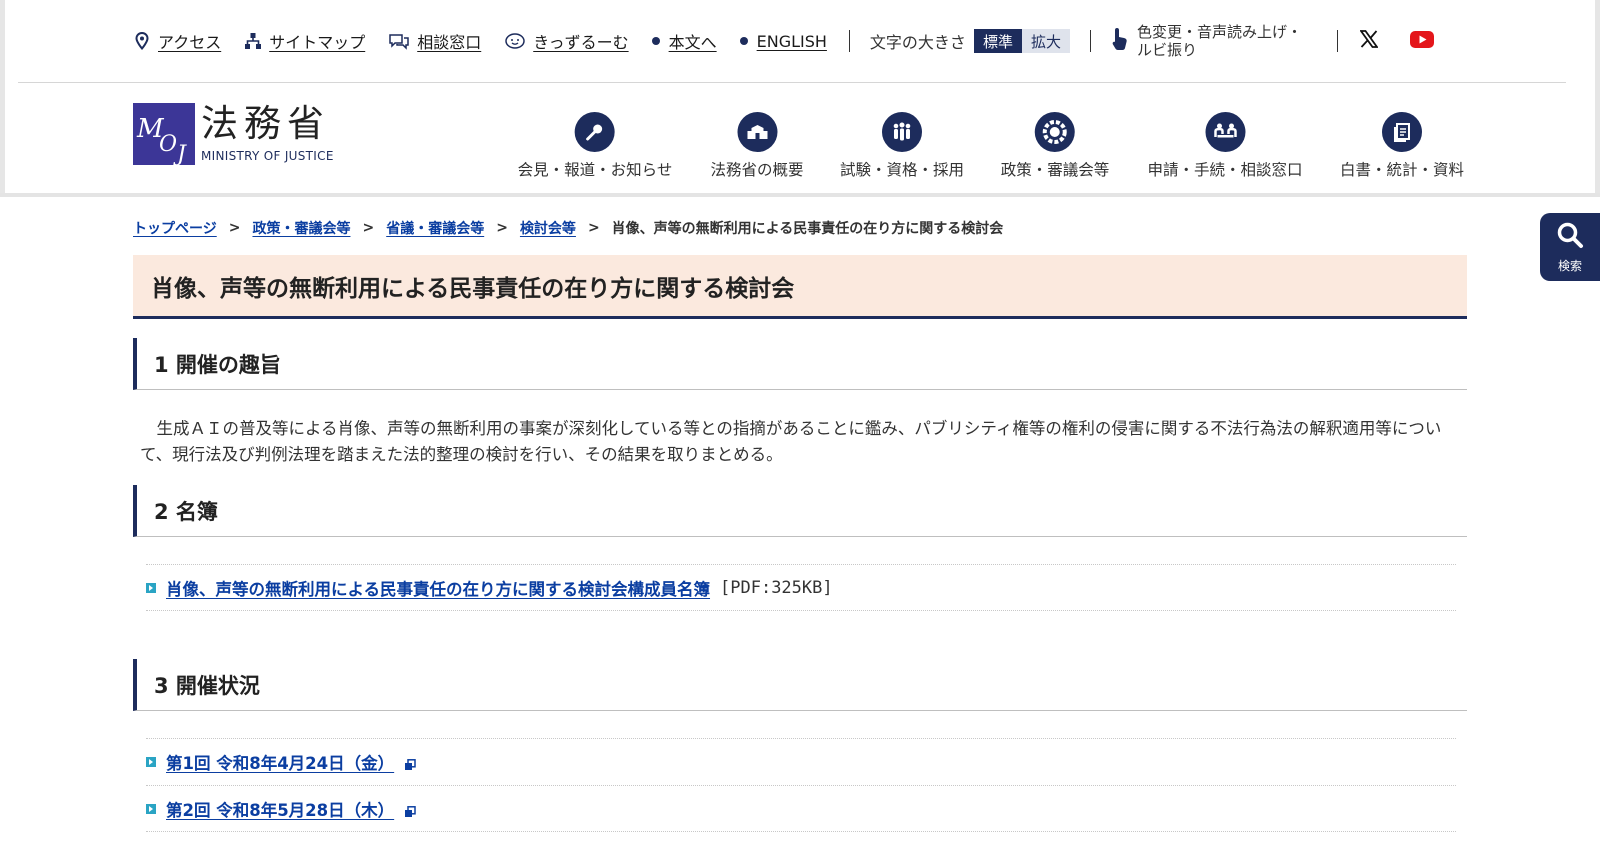 The width and height of the screenshot is (1600, 844). I want to click on section-heading-roster: 2 名簿, so click(800, 511).